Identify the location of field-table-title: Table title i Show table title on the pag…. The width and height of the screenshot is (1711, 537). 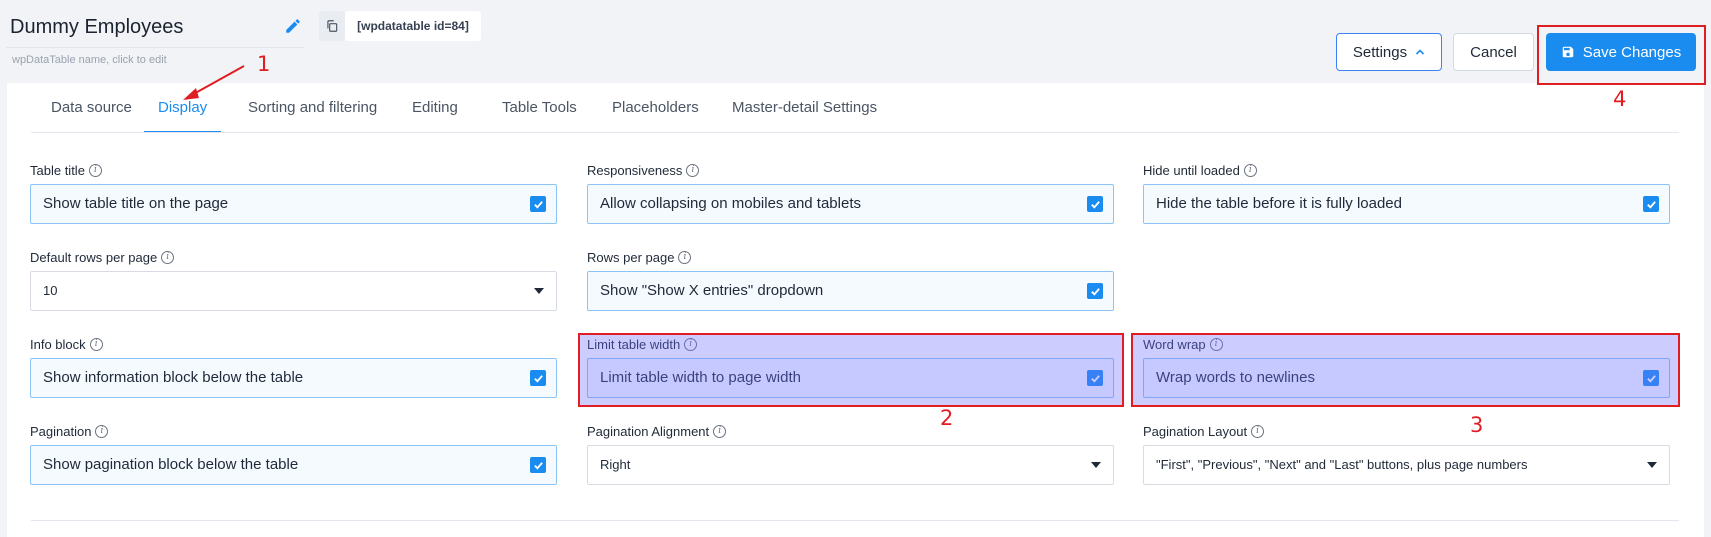
(293, 193).